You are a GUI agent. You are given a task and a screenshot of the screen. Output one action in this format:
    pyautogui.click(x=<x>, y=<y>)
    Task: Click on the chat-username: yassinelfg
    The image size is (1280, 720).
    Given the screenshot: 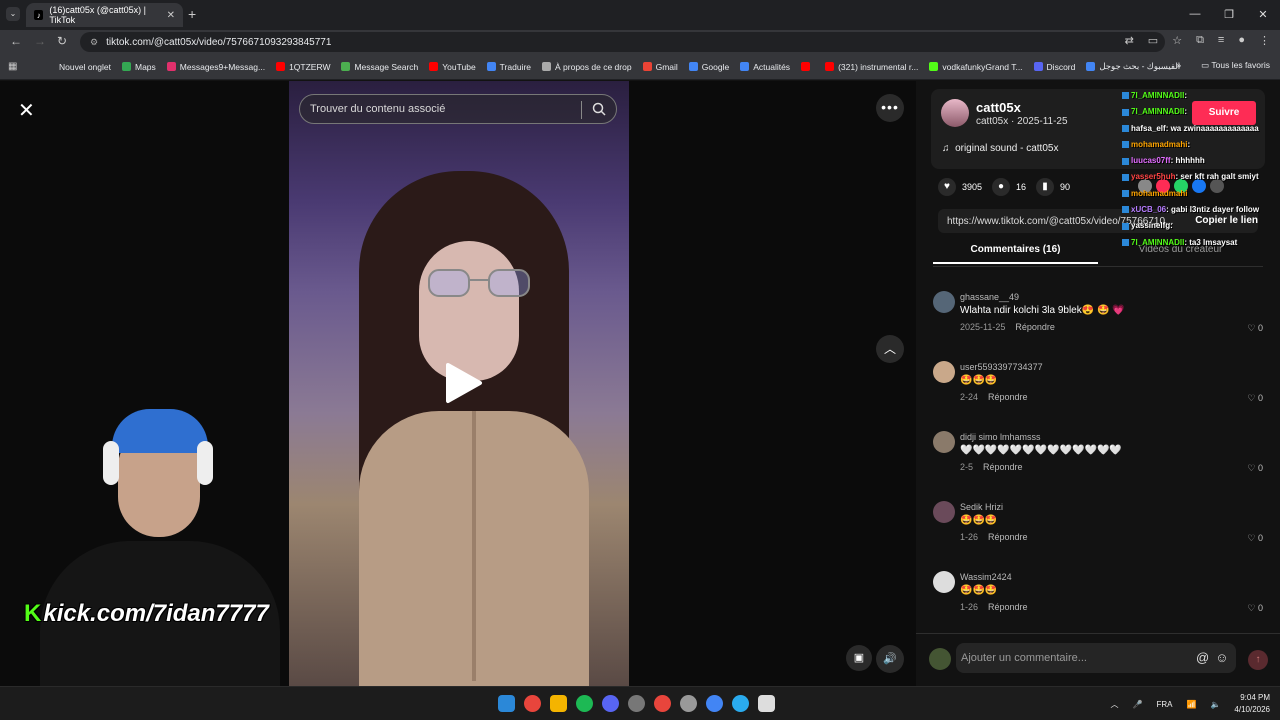 What is the action you would take?
    pyautogui.click(x=1150, y=225)
    